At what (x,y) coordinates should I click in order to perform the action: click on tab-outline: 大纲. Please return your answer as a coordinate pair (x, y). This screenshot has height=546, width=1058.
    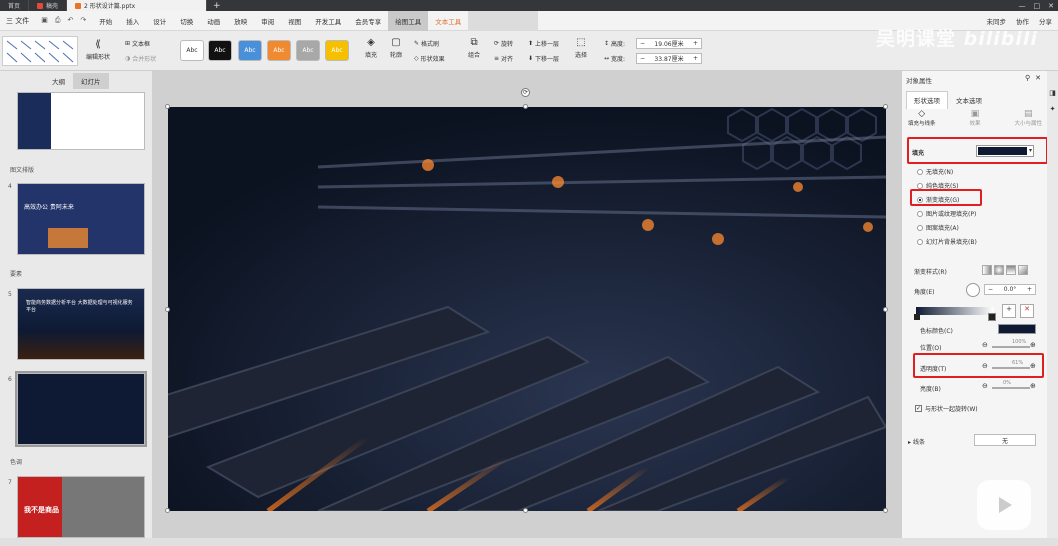
    Looking at the image, I should click on (58, 81).